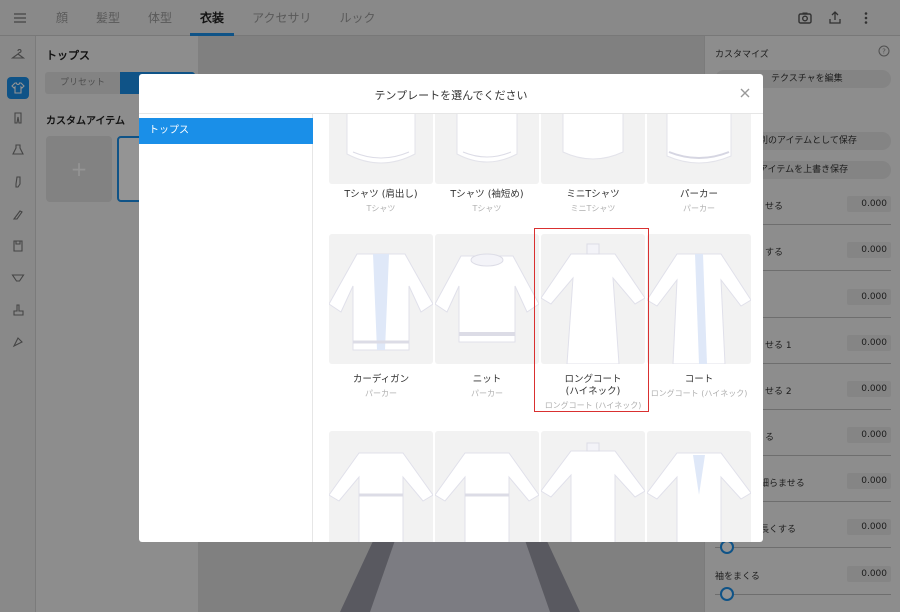 This screenshot has height=612, width=900. I want to click on template-category: ミニTシャツ, so click(593, 208).